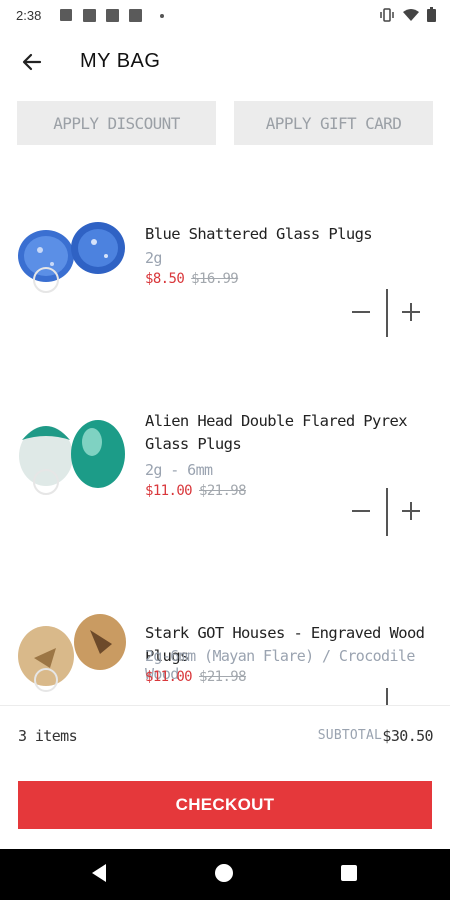 This screenshot has height=900, width=450. Describe the element at coordinates (225, 735) in the screenshot. I see `cart-summary: 3 items SUBTOTAL $30.50` at that location.